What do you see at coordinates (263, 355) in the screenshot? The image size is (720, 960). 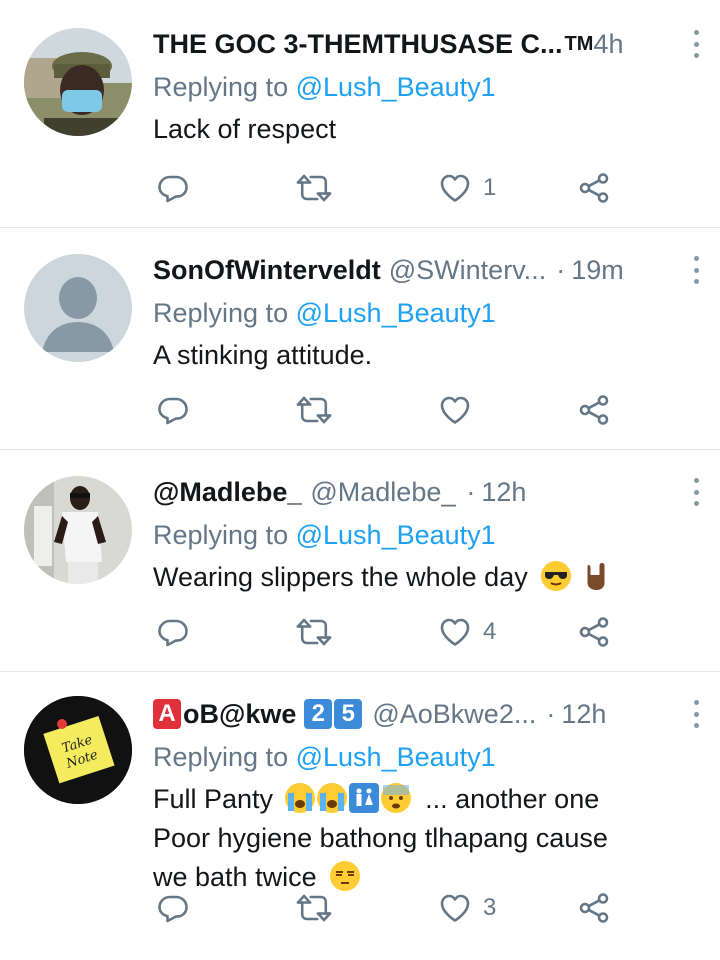 I see `tweet-text: A stinking attitude.` at bounding box center [263, 355].